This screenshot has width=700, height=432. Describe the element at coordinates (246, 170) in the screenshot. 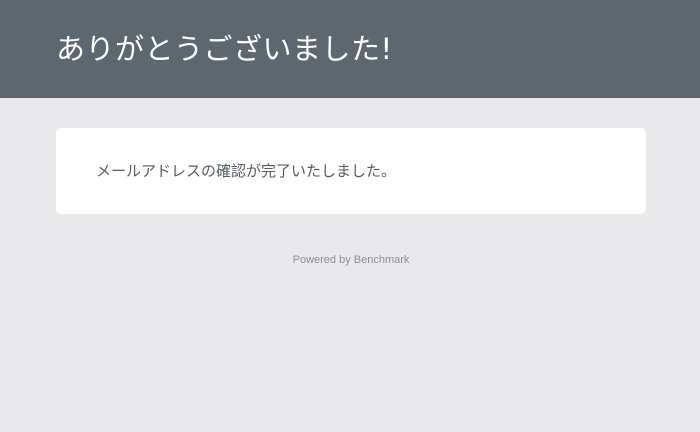

I see `confirmation-message: メールアドレスの確認が完了いたしました。` at that location.